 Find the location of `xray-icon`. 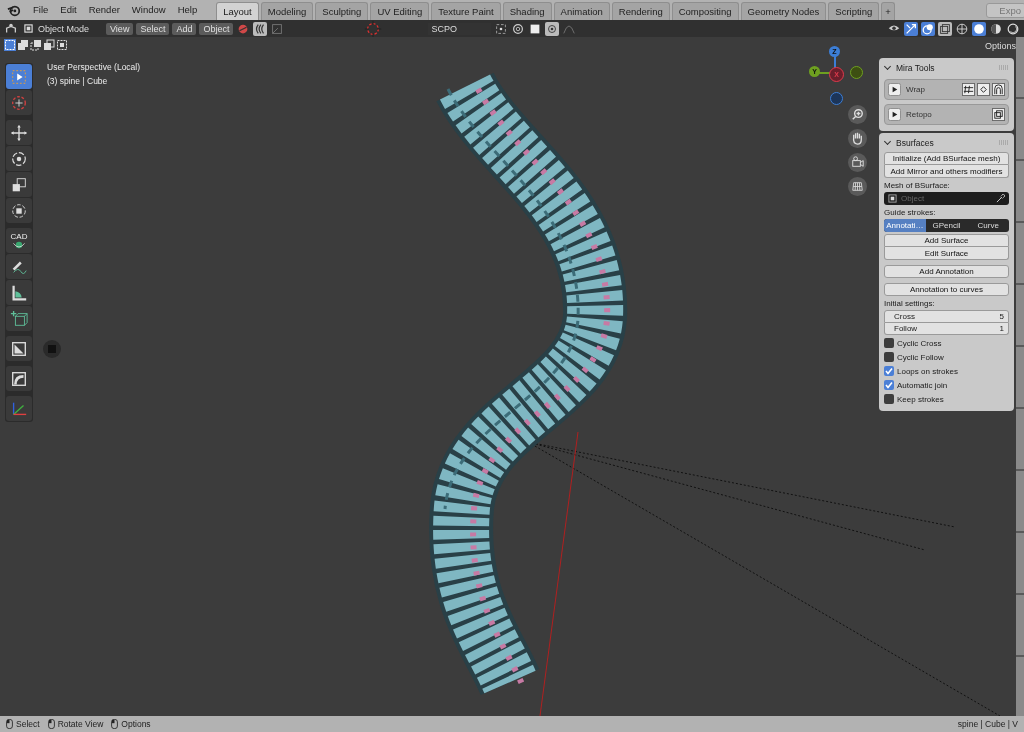

xray-icon is located at coordinates (945, 28).